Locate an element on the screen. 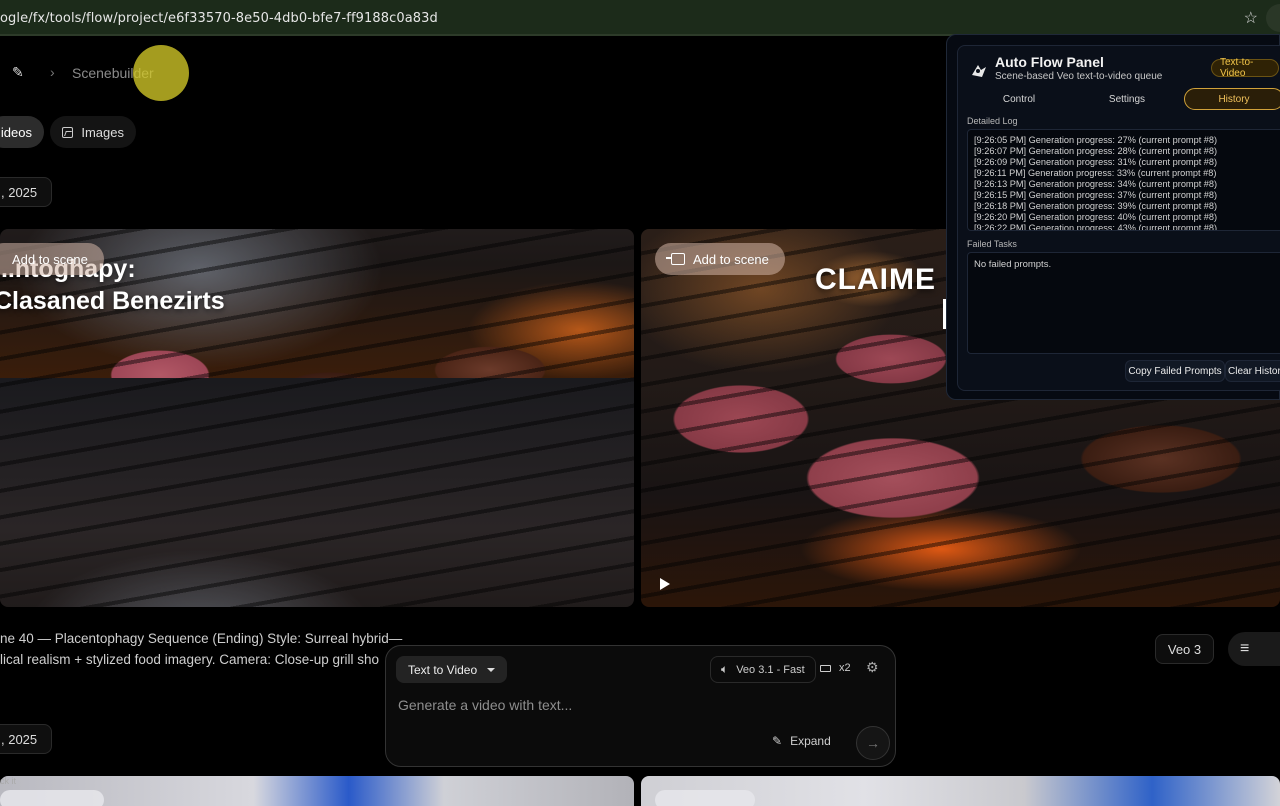  copy-failed-prompts-button: Copy Failed Prompts is located at coordinates (1175, 371).